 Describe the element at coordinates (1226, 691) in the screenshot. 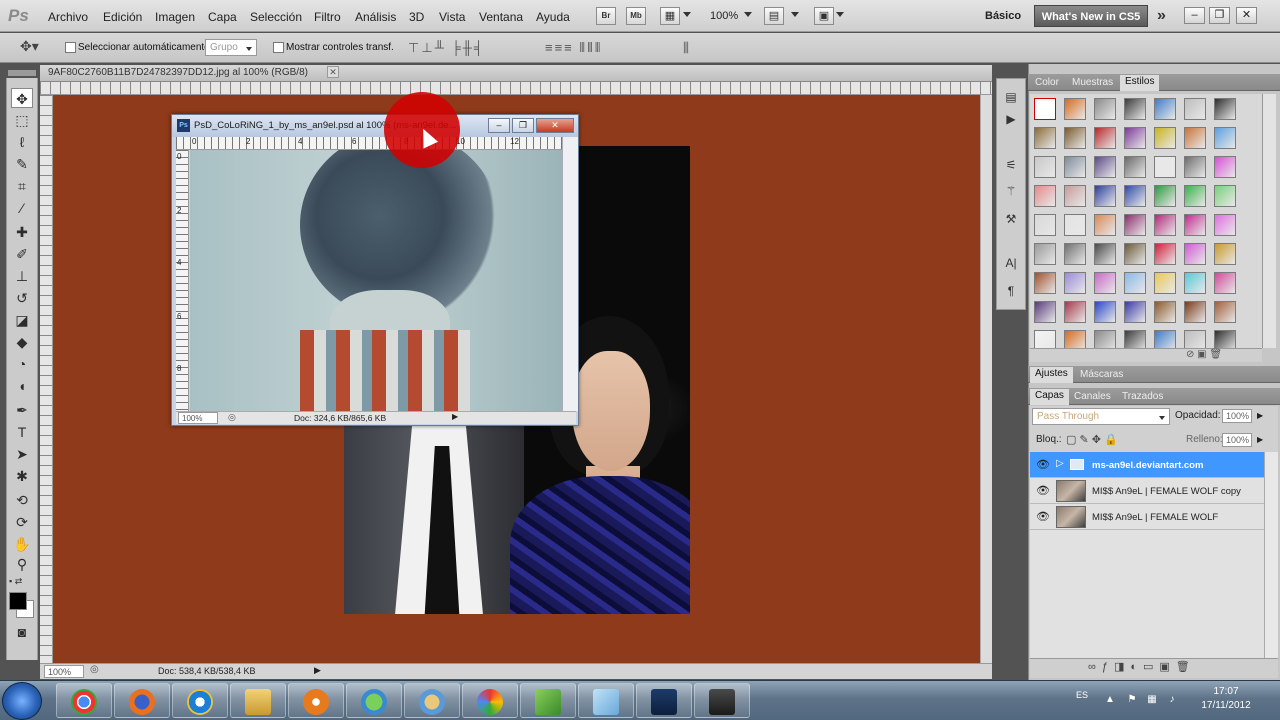

I see `clock-time: 17:07` at that location.